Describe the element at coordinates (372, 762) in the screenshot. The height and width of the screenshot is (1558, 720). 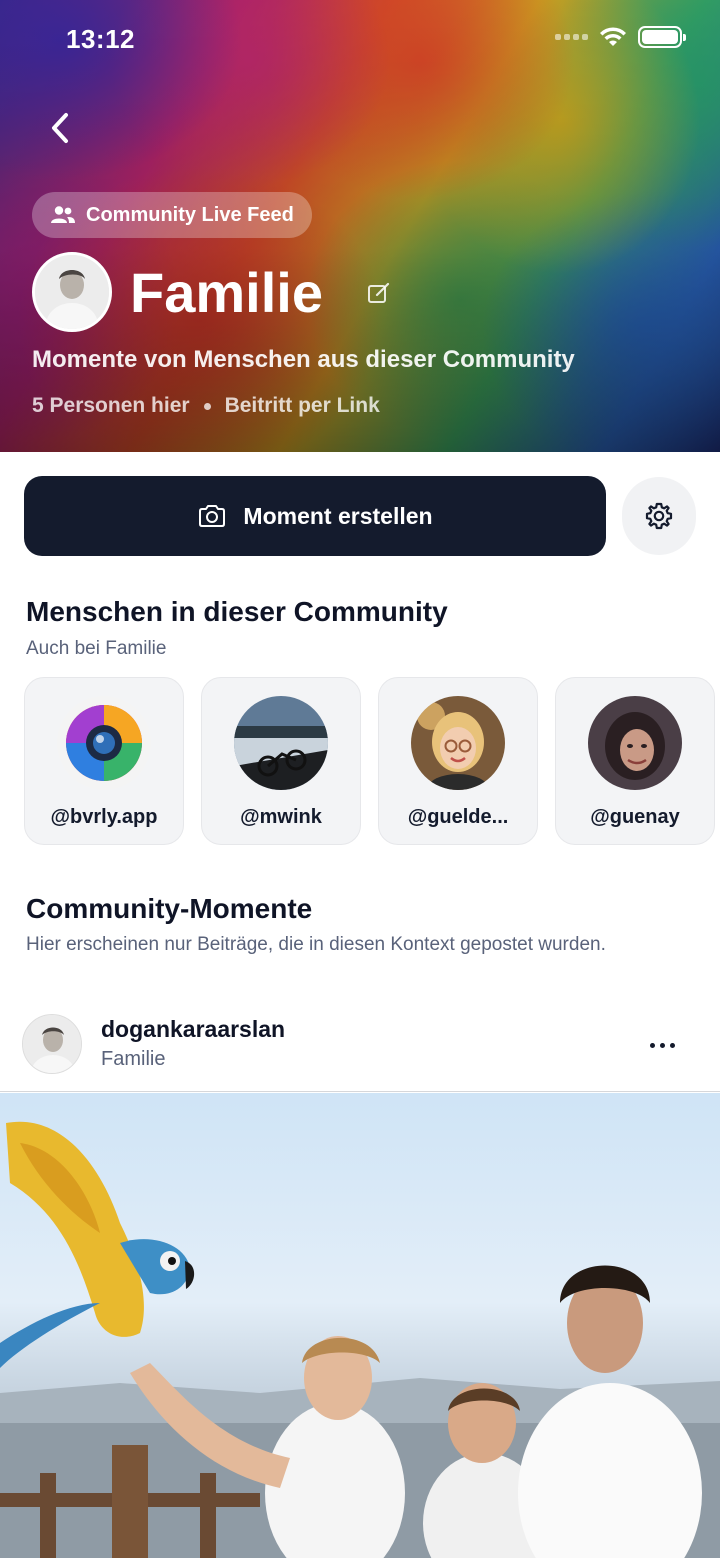
I see `people-carousel: @bvrly.app @mwink @guelde... @guenay` at that location.